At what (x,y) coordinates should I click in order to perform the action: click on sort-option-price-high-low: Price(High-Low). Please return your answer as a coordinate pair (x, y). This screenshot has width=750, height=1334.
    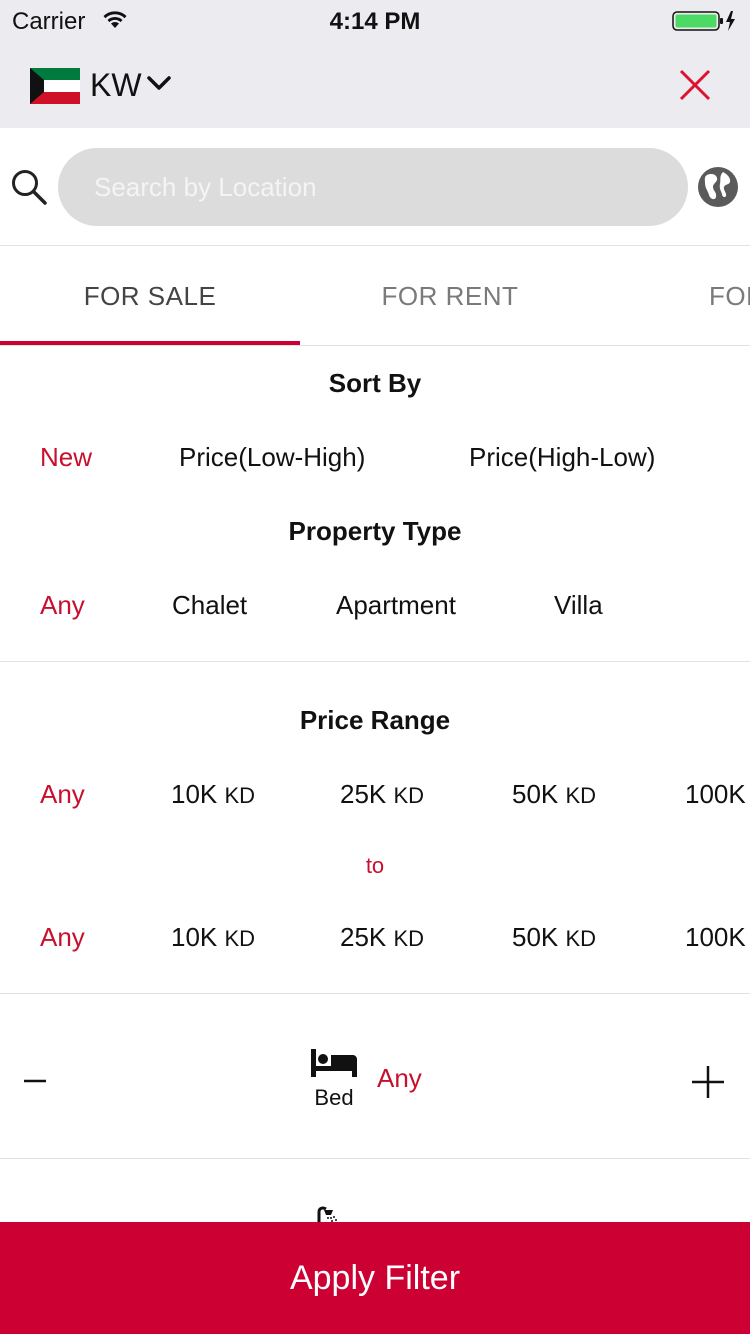
    Looking at the image, I should click on (562, 457).